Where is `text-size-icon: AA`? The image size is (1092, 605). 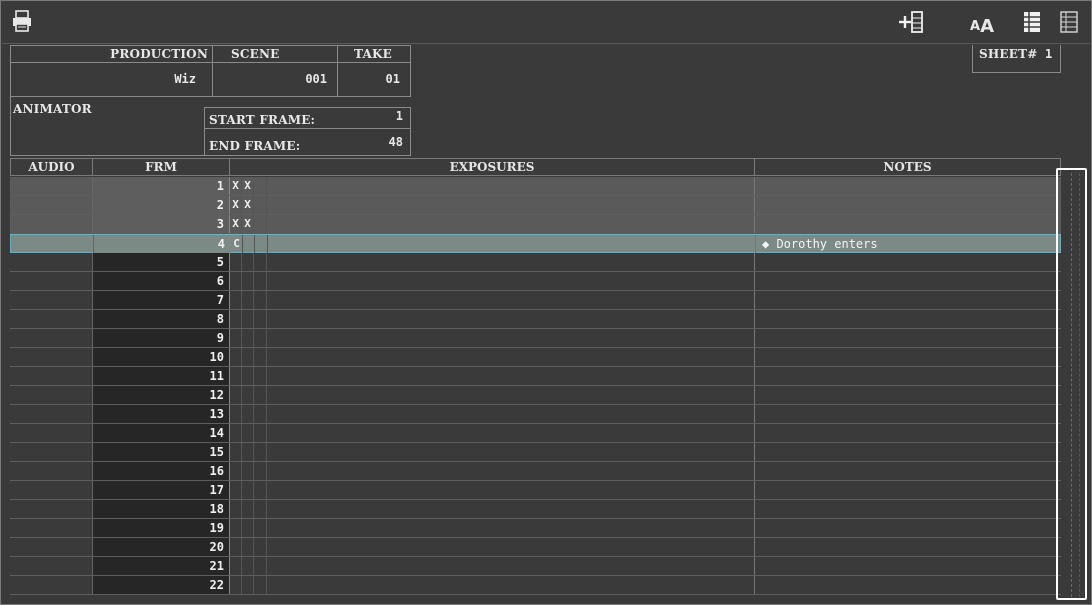
text-size-icon: AA is located at coordinates (982, 26).